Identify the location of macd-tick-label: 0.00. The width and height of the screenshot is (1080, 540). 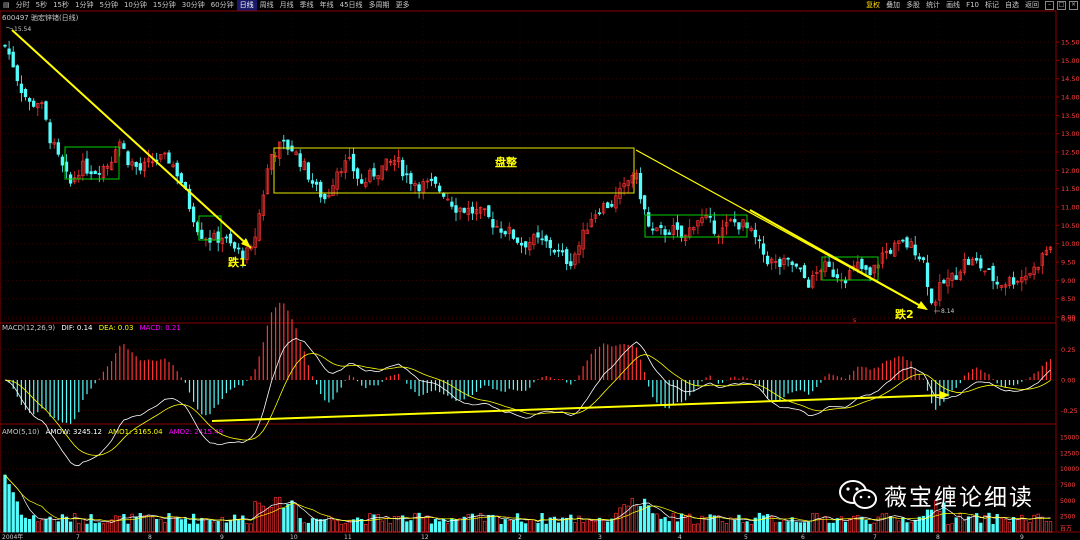
(1068, 381).